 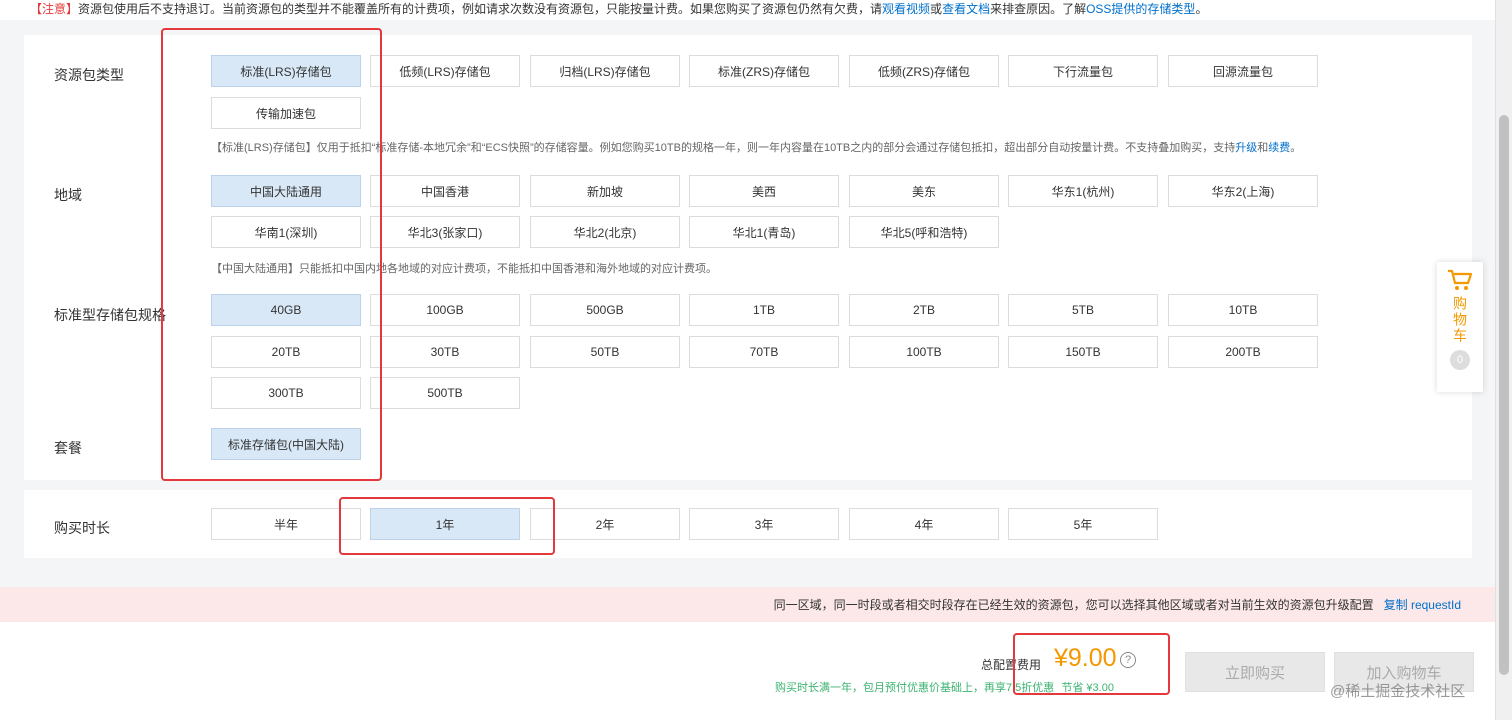 I want to click on spec-option: 20TB, so click(x=286, y=352).